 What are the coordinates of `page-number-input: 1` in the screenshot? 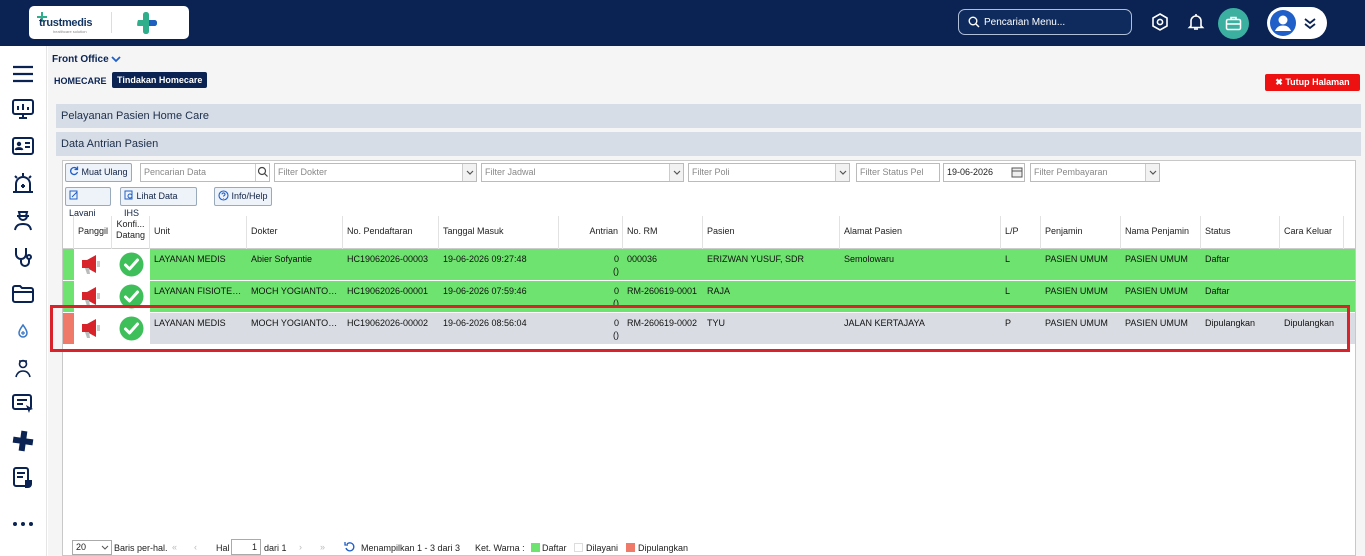 It's located at (246, 547).